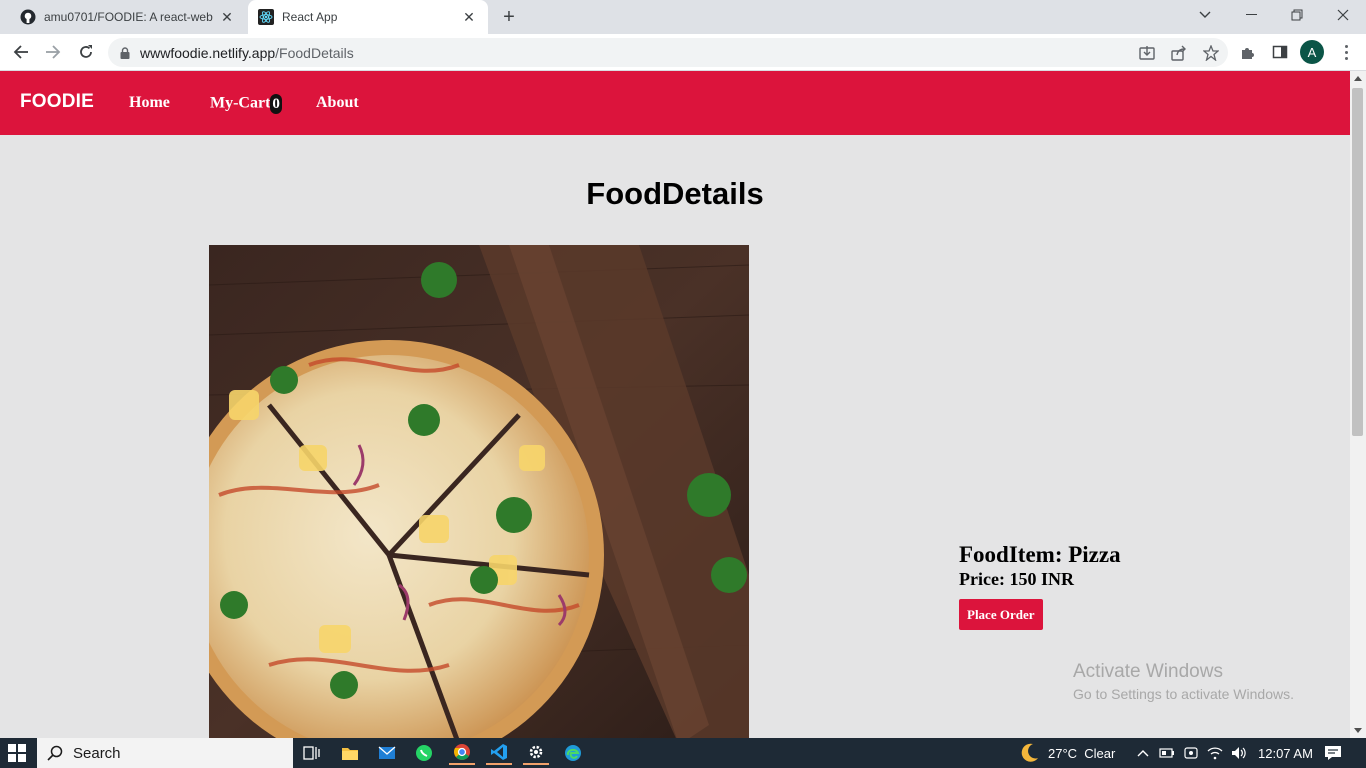  What do you see at coordinates (368, 17) in the screenshot?
I see `tab-react-app: React App ✕` at bounding box center [368, 17].